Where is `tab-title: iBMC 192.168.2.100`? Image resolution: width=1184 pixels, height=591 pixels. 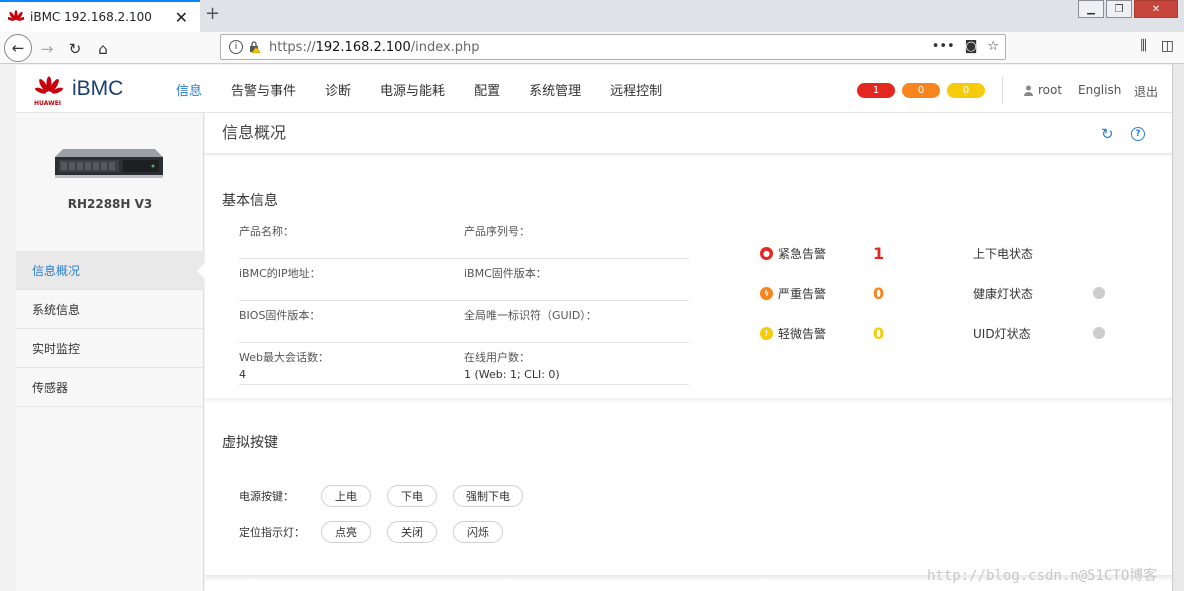 tab-title: iBMC 192.168.2.100 is located at coordinates (91, 17).